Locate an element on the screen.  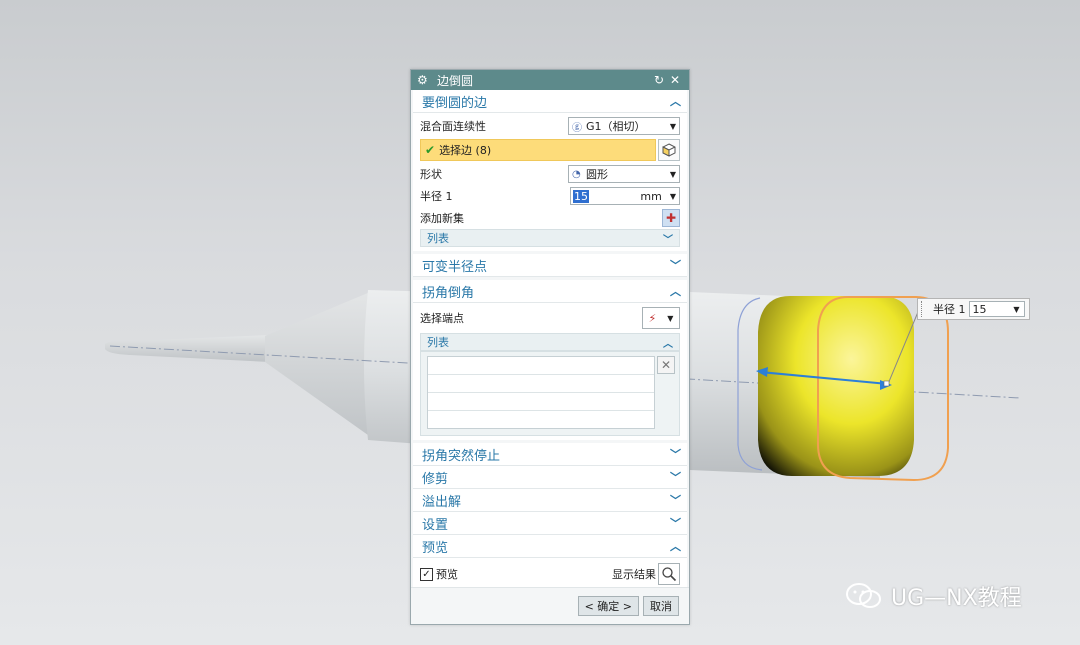
select-vertex-button: ⚡ ▼ is located at coordinates (661, 318).